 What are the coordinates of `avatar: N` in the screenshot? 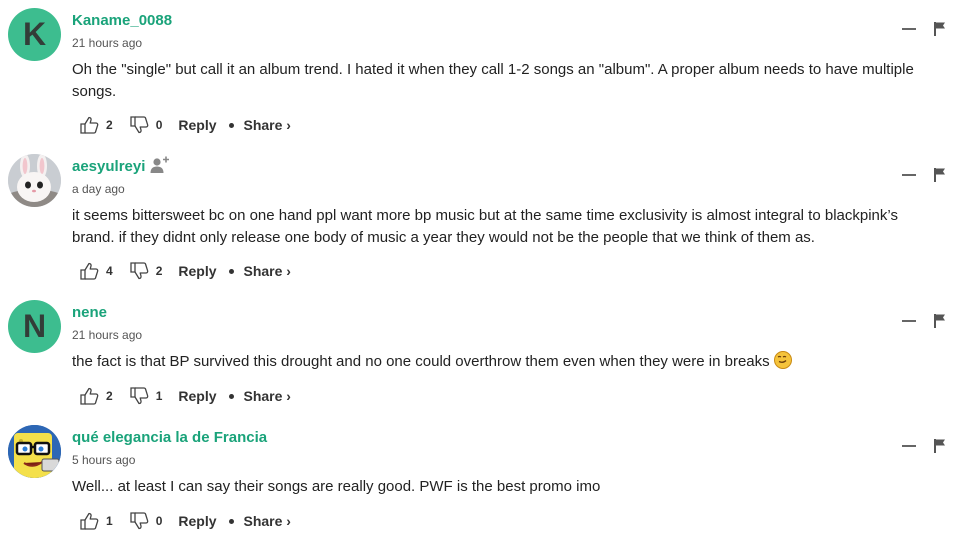 It's located at (34, 326).